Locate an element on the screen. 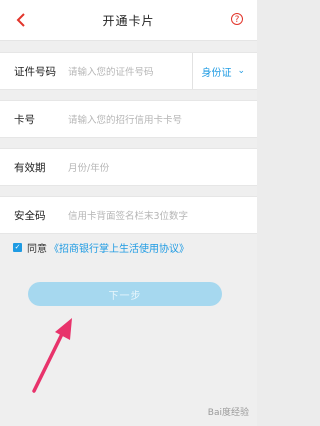  agreement: ✓ 同意 《招商银行掌上生活使用协议》 is located at coordinates (101, 247).